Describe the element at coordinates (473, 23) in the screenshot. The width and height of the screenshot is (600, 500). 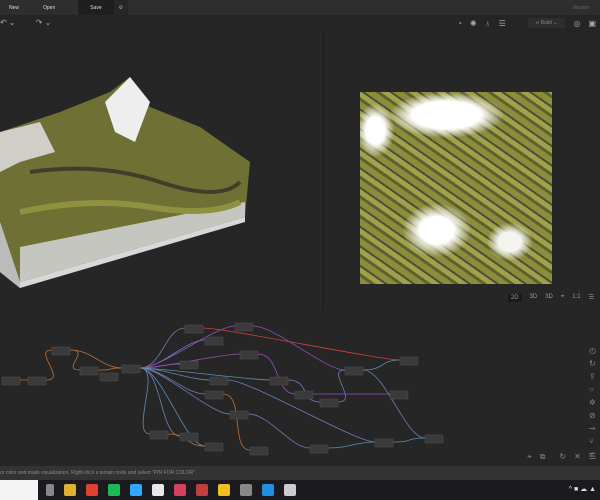
I see `sun-icon: ✺` at that location.